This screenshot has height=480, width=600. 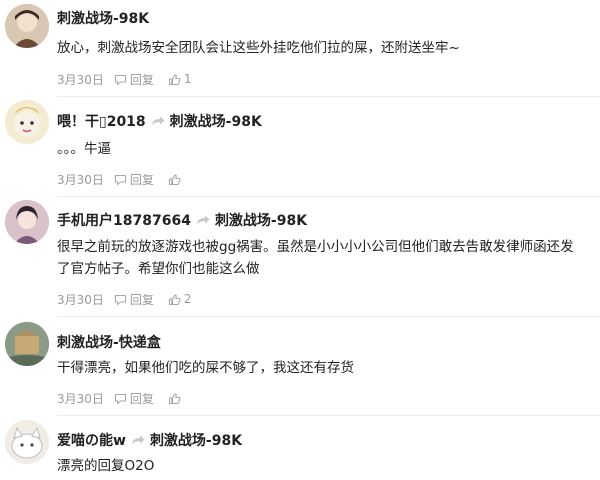 I want to click on username: 爱喵の能w, so click(x=91, y=440).